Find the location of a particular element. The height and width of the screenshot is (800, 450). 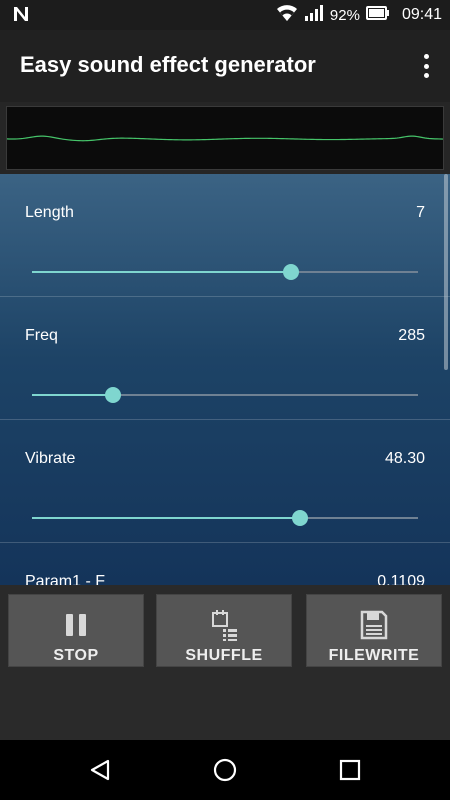

pause-icon is located at coordinates (76, 625).